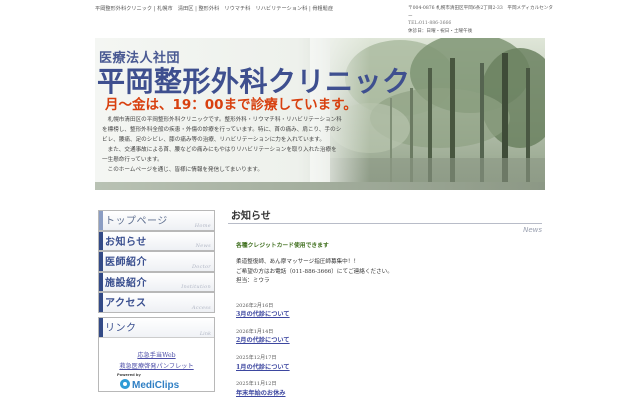  I want to click on mediclips-logo: MediClips, so click(149, 384).